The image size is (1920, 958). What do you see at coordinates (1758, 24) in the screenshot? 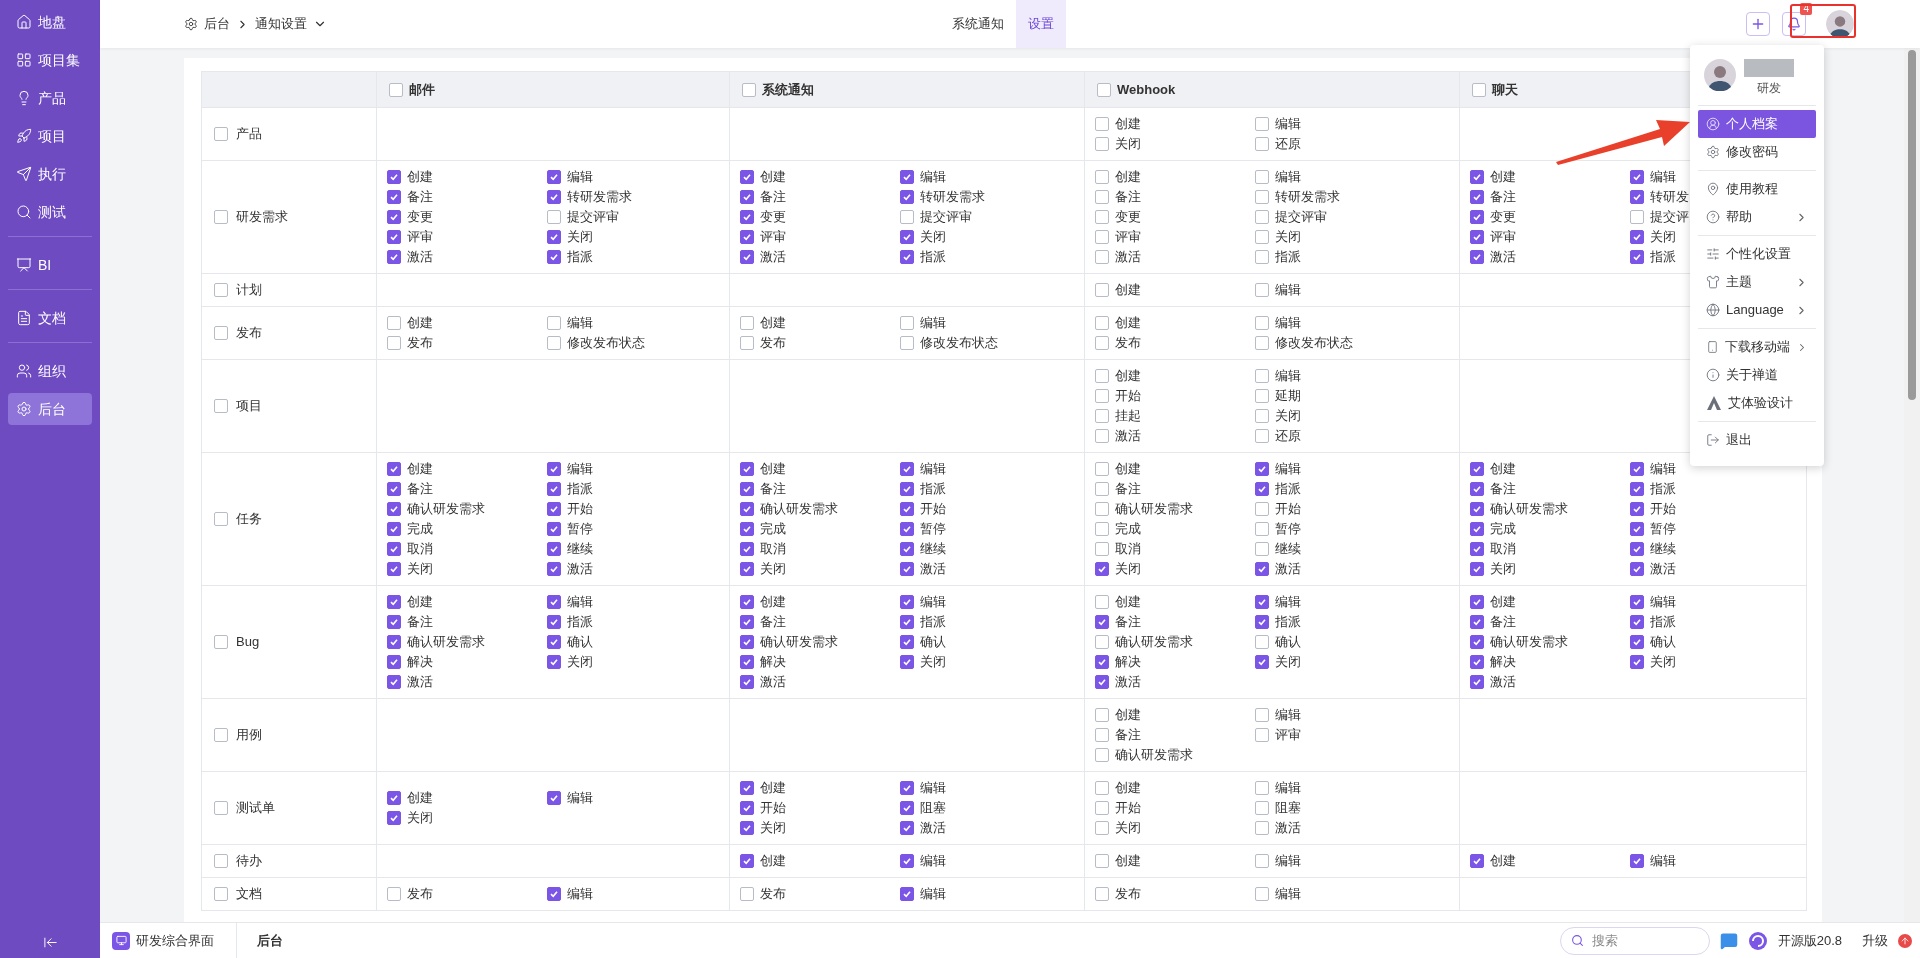
I see `add-button` at bounding box center [1758, 24].